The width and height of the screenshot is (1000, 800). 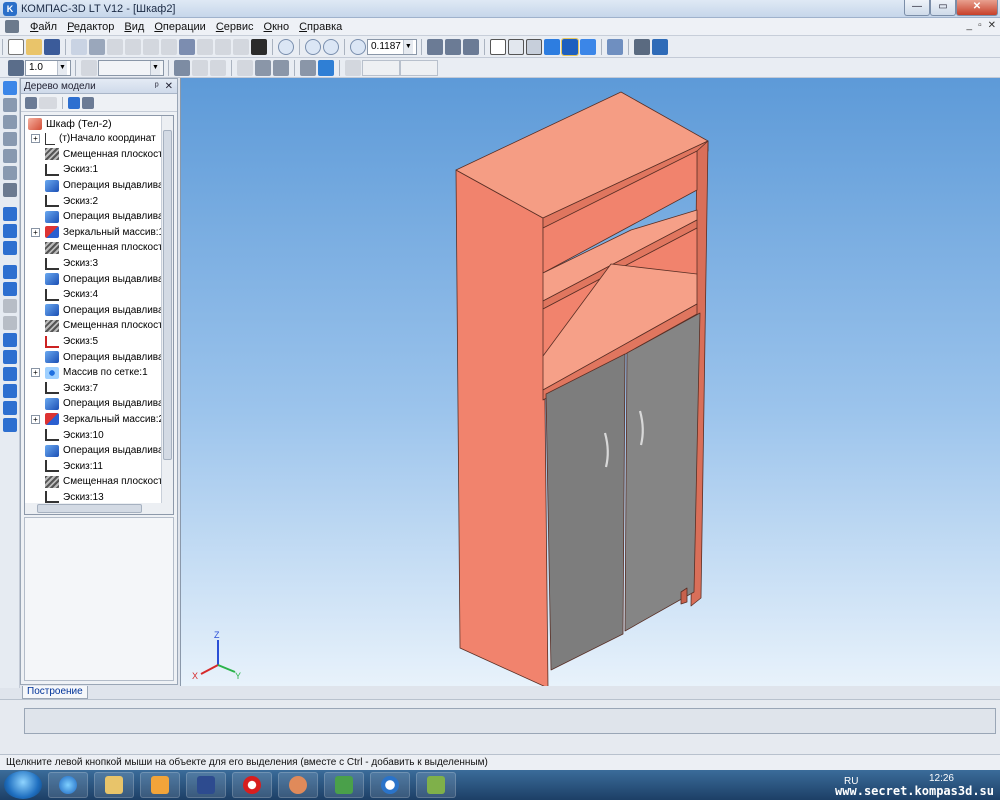 I want to click on x-coordinate-field, so click(x=381, y=67).